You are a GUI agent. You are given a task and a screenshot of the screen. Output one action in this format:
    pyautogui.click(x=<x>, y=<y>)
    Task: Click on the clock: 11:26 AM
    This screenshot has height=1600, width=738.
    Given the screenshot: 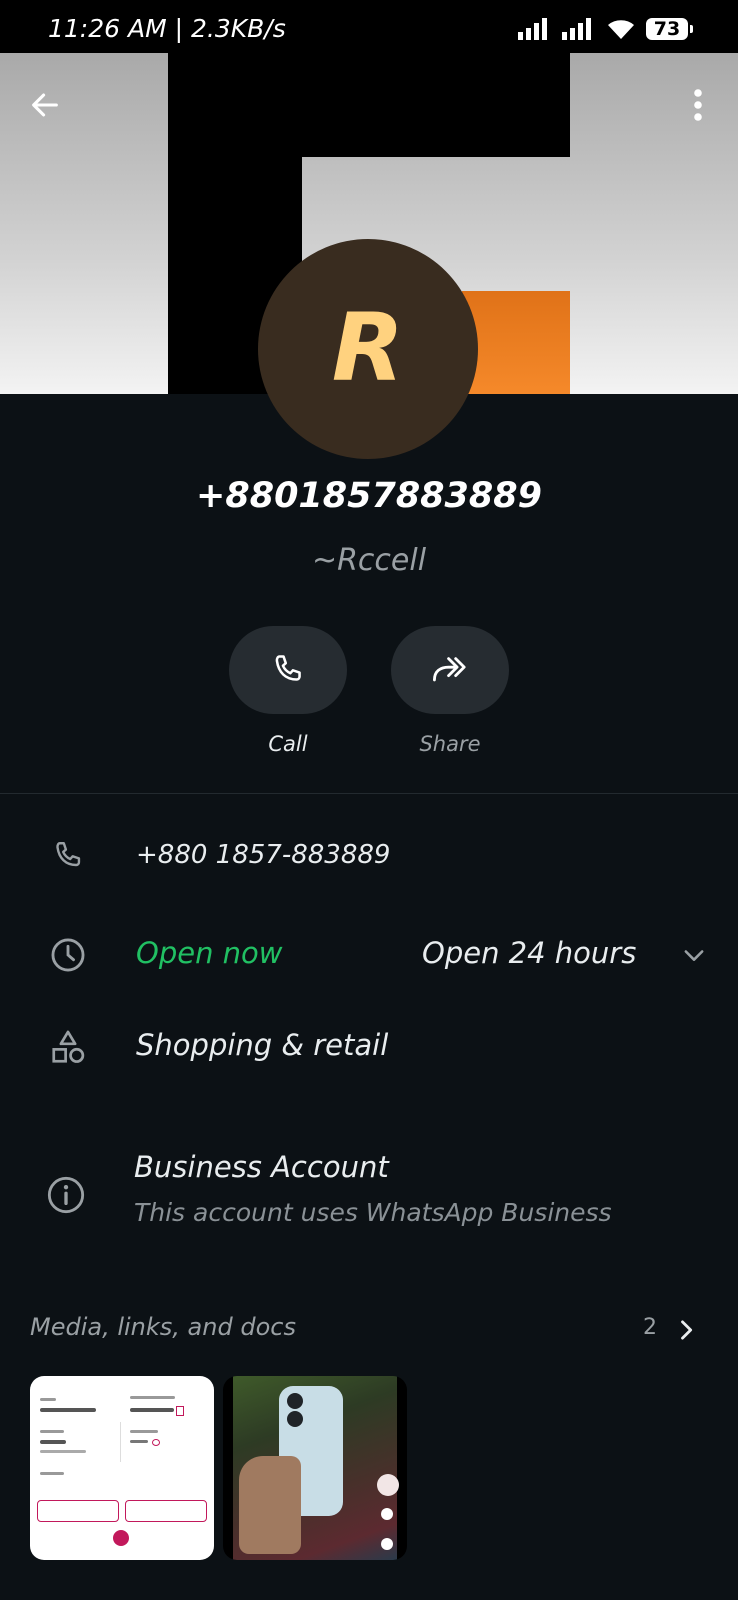 What is the action you would take?
    pyautogui.click(x=107, y=28)
    